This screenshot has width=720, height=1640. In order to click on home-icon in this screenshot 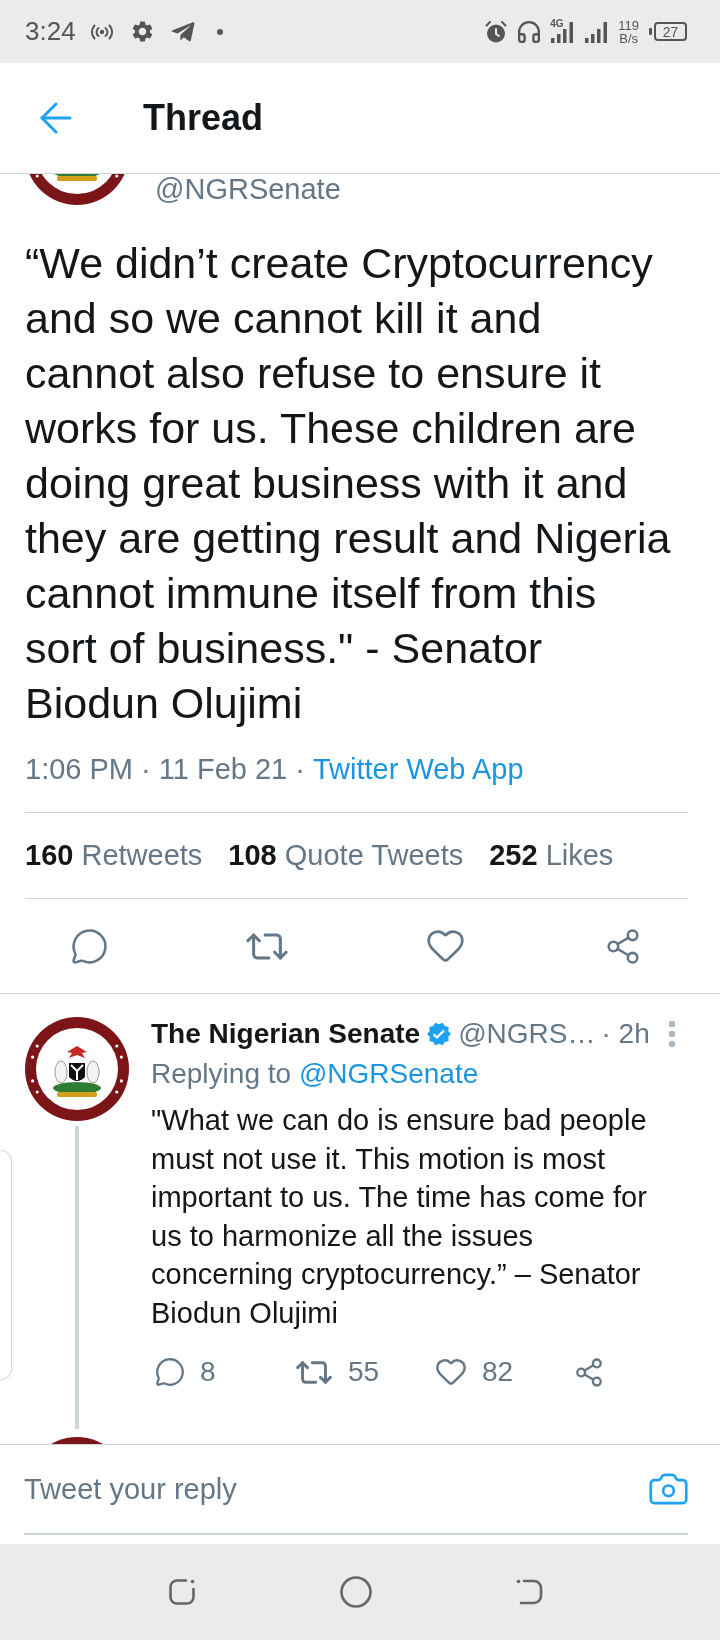, I will do `click(356, 1592)`.